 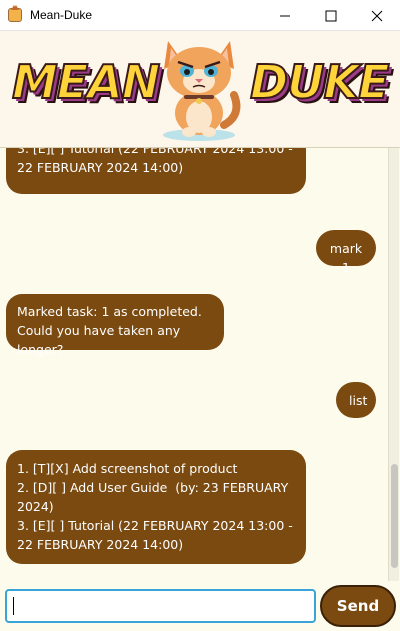 I want to click on user-message: list, so click(x=356, y=400).